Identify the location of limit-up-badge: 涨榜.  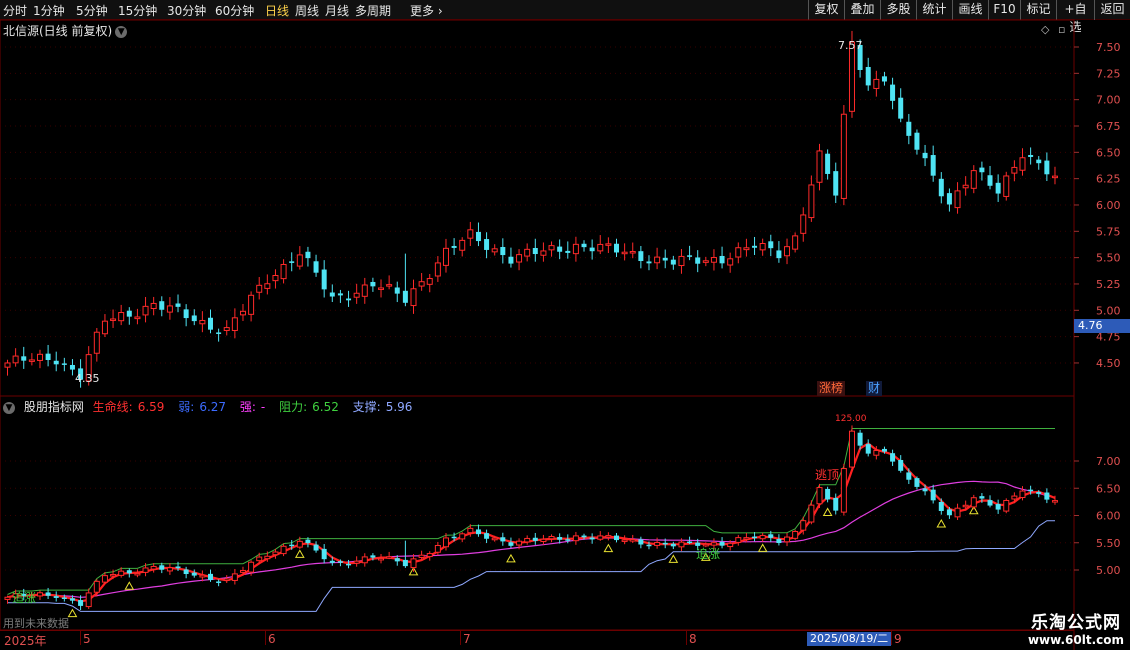
(831, 388).